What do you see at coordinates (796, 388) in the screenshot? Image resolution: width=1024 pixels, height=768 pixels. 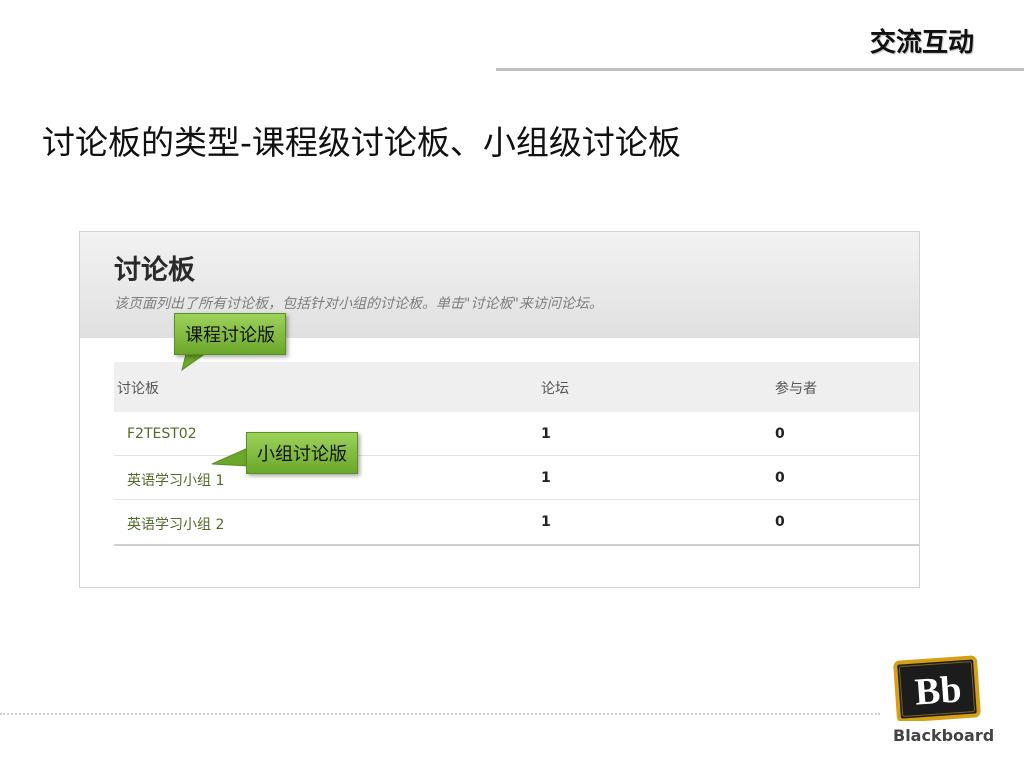 I see `column-header-participants: 参与者` at bounding box center [796, 388].